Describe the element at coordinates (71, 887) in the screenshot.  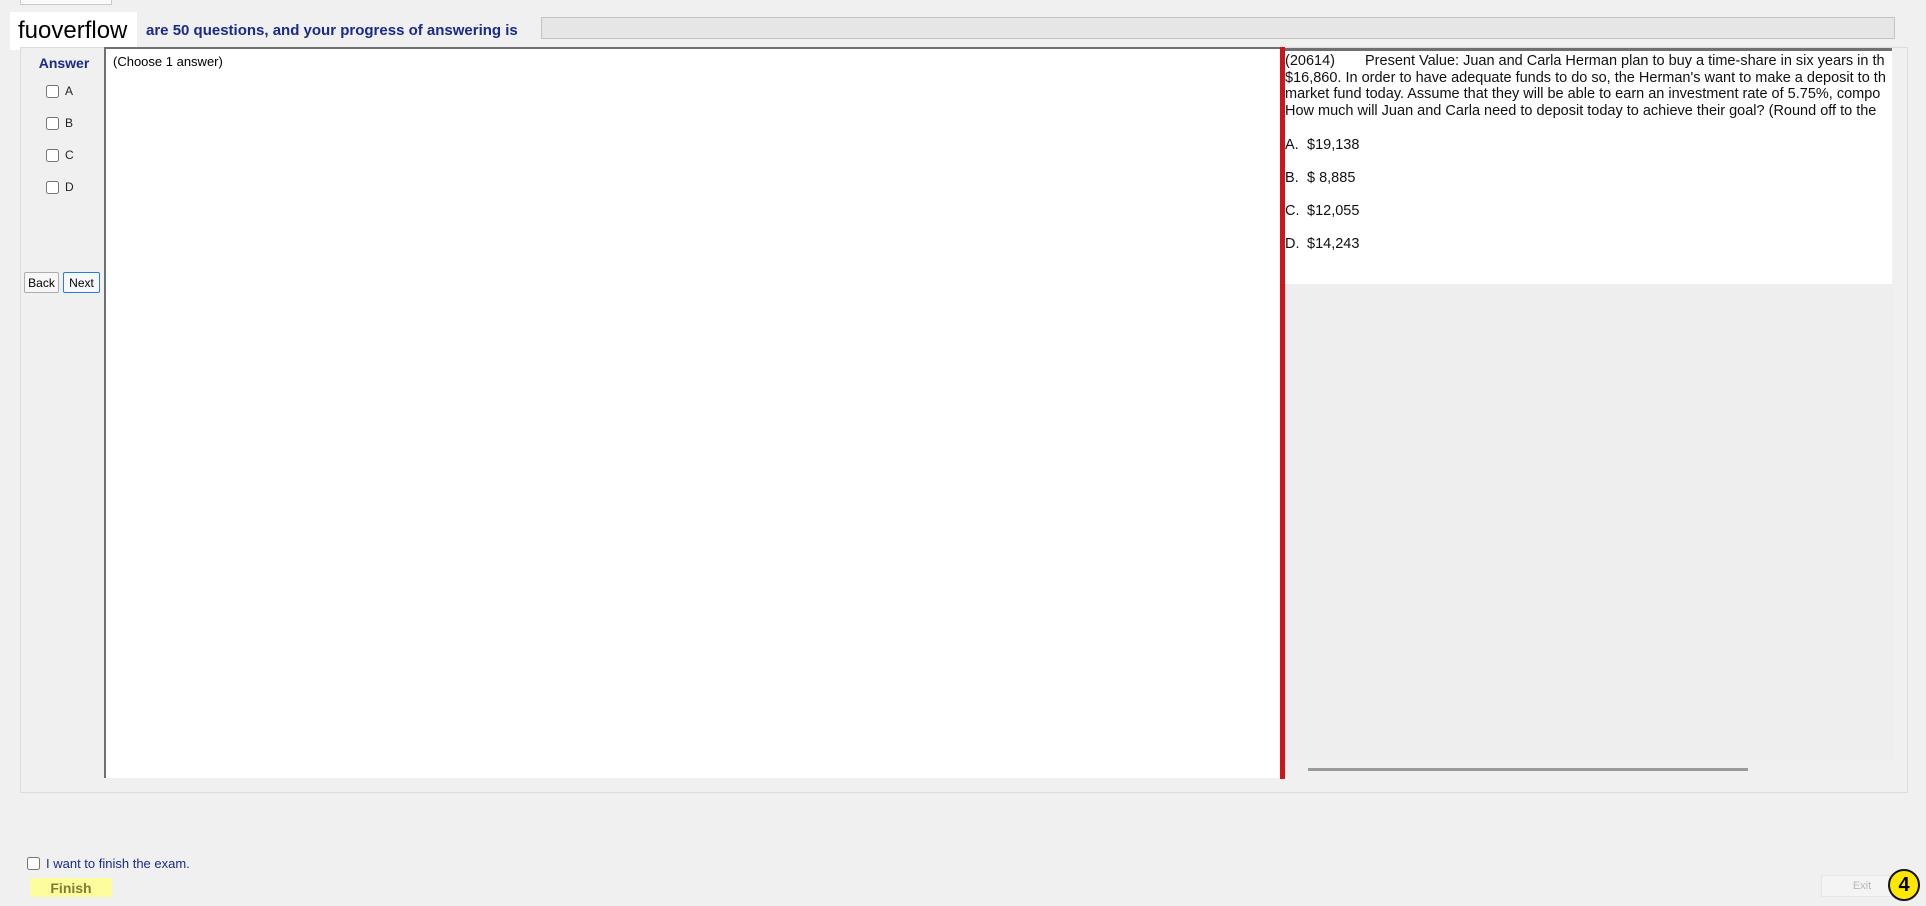
I see `finish-button: Finish` at that location.